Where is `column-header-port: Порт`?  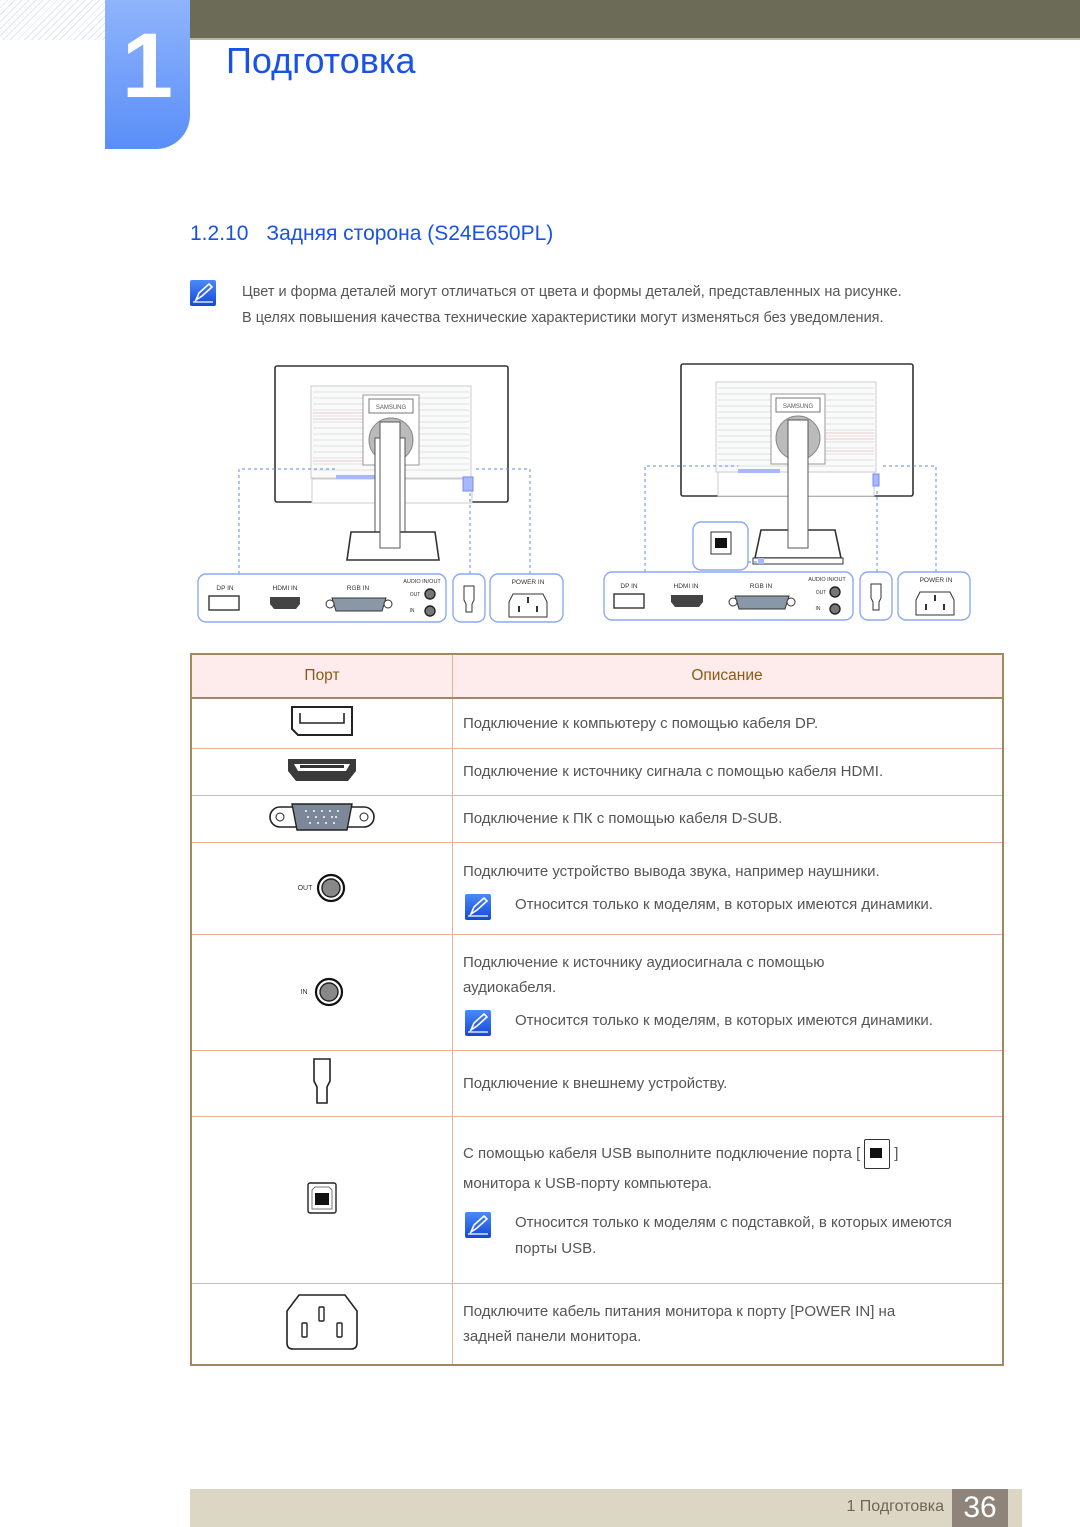 column-header-port: Порт is located at coordinates (321, 676).